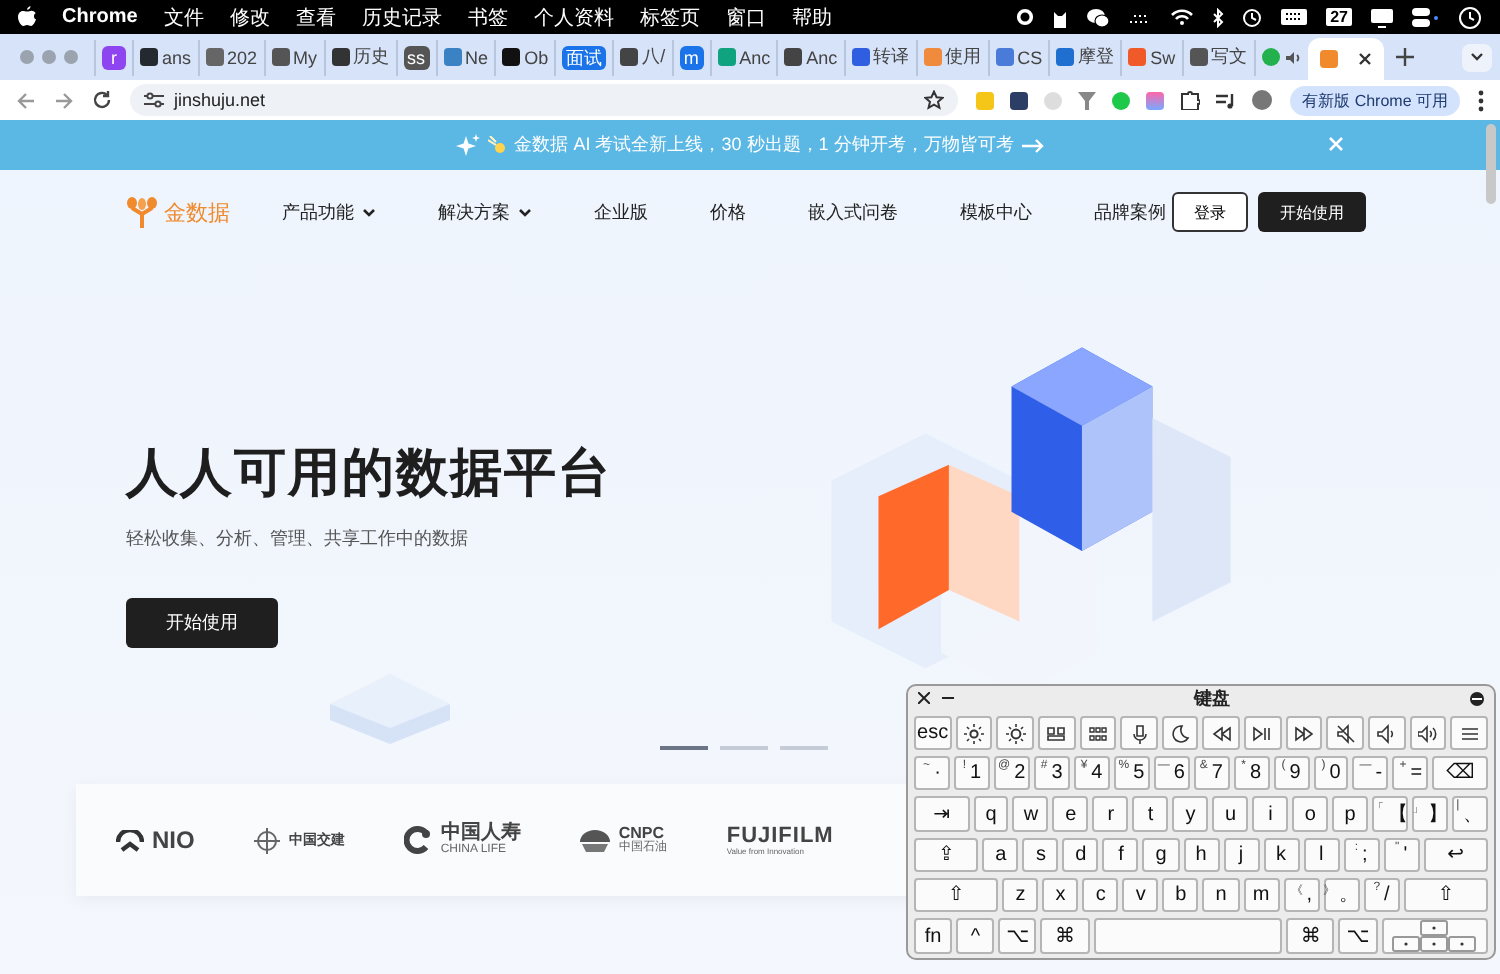  I want to click on reload-icon, so click(102, 100).